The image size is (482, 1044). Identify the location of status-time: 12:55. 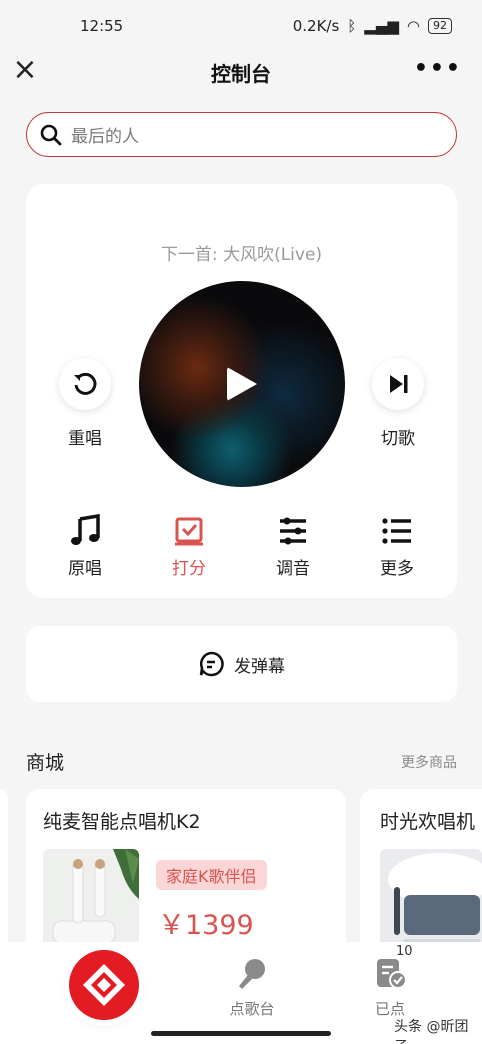
(102, 26).